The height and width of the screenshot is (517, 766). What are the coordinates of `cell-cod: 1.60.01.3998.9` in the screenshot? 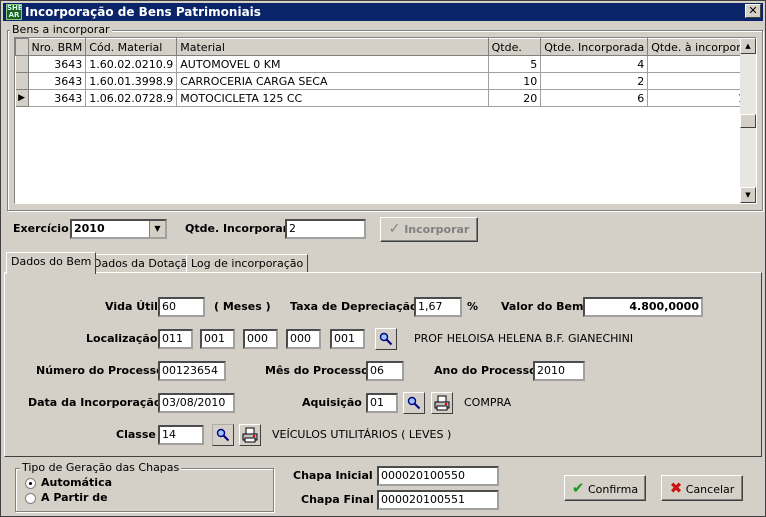 It's located at (131, 81).